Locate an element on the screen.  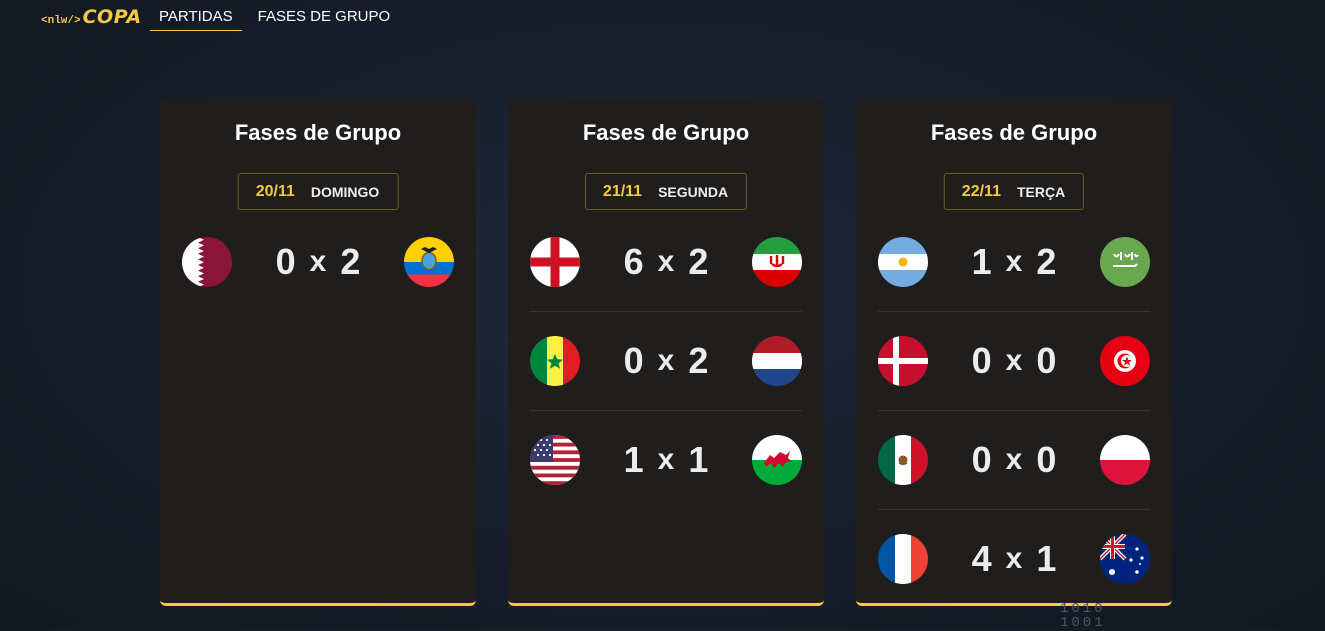
match-list: 0 x 2 is located at coordinates (318, 262).